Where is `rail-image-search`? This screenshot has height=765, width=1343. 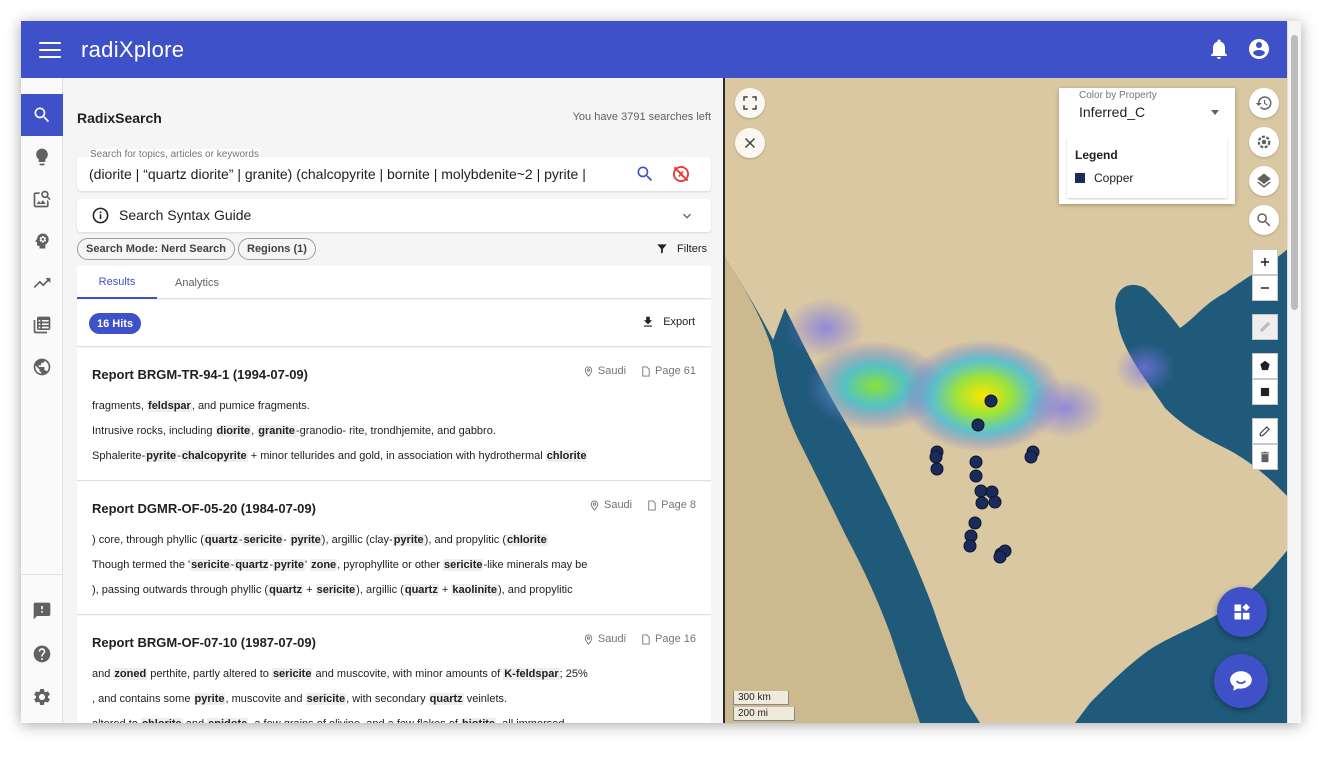 rail-image-search is located at coordinates (42, 199).